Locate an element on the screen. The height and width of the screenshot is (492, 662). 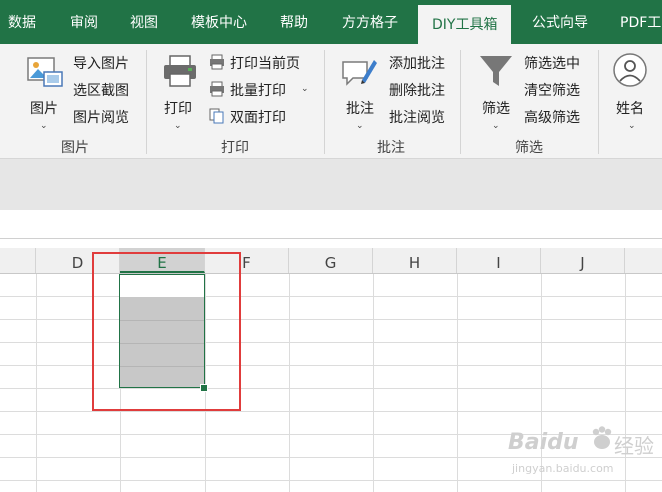
filter-button-label: 筛选 is located at coordinates (496, 109).